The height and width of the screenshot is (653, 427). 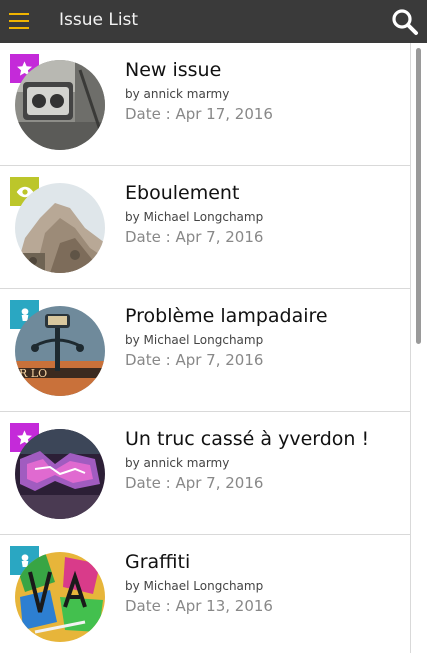 I want to click on issue-title: Un truc cassé à yverdon !, so click(x=247, y=439).